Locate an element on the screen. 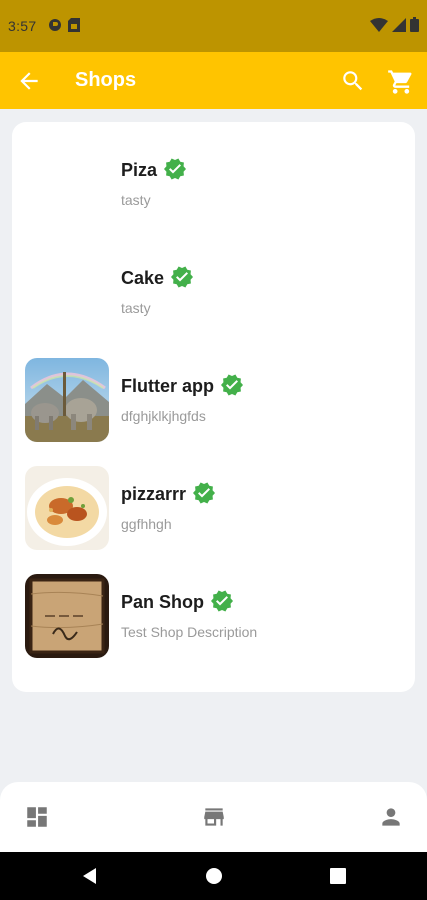 Image resolution: width=427 pixels, height=900 pixels. store-icon is located at coordinates (214, 817).